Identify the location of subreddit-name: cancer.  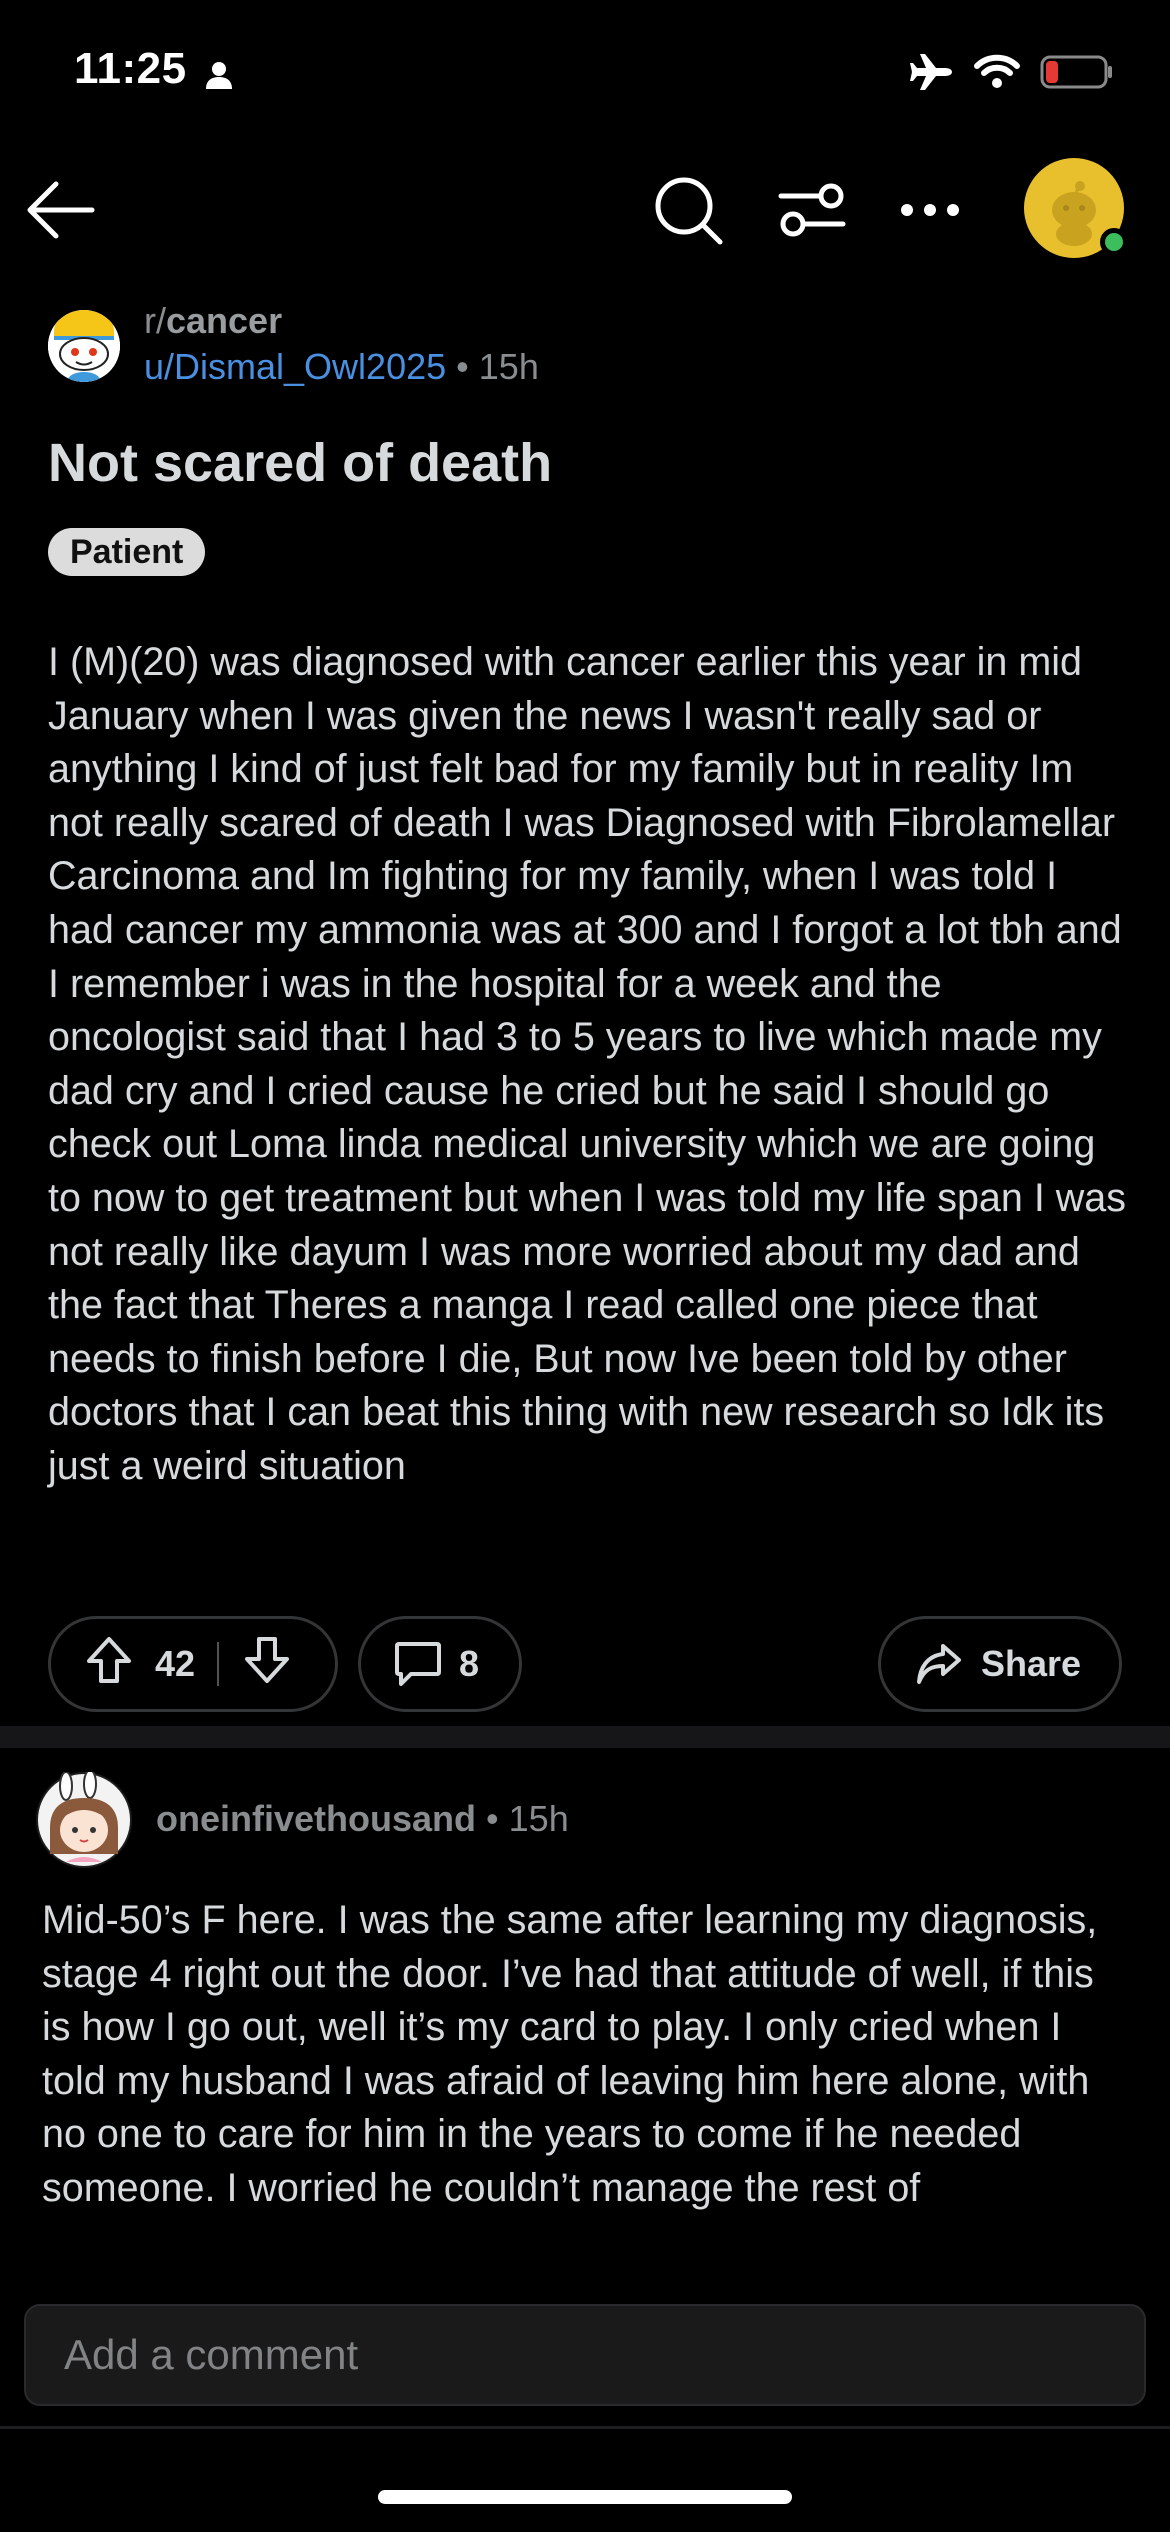
(224, 320).